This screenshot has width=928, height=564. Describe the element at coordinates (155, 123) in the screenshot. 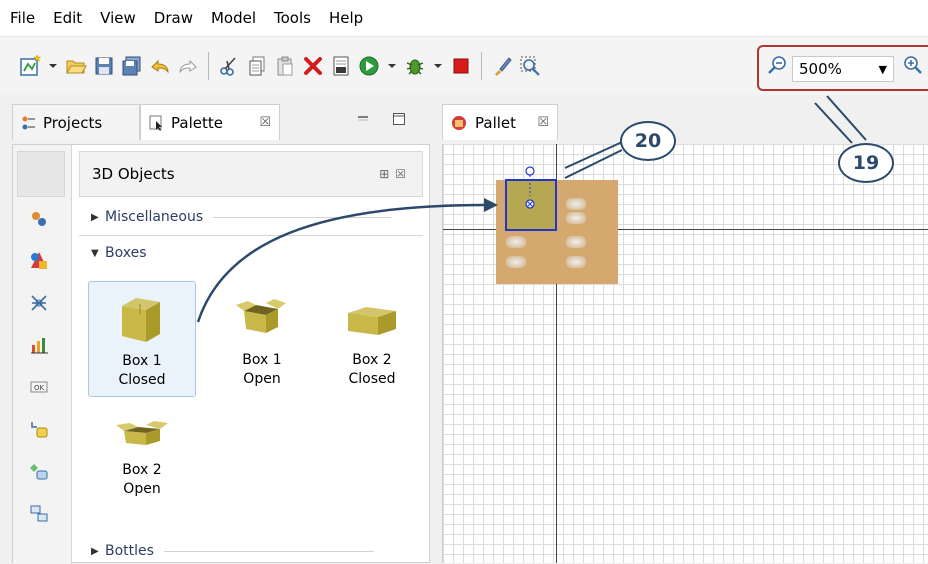

I see `palette-icon` at that location.